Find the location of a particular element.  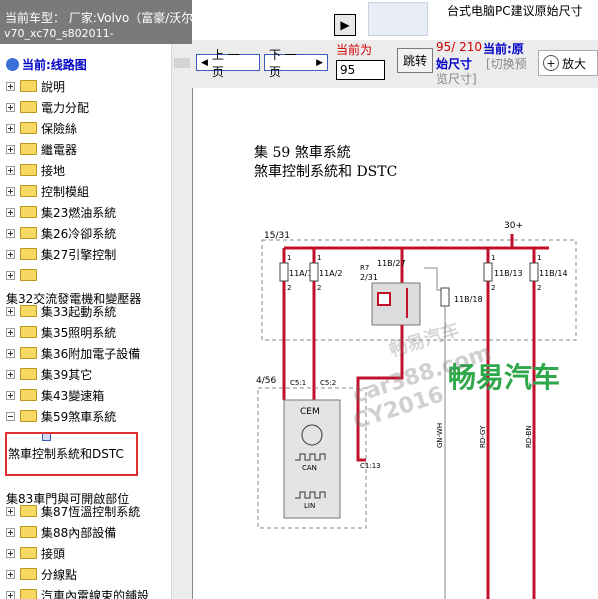

tree-item is located at coordinates (23, 275).